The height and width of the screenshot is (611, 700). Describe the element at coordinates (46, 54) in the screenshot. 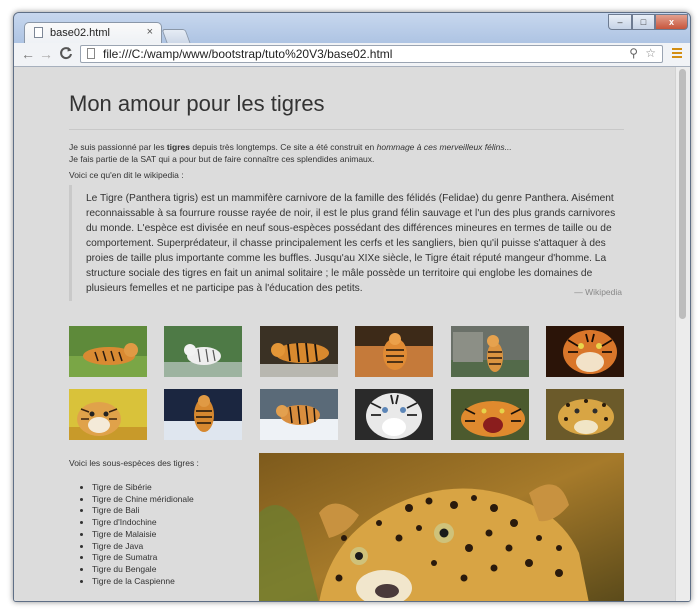

I see `forward-arrow-icon: →` at that location.